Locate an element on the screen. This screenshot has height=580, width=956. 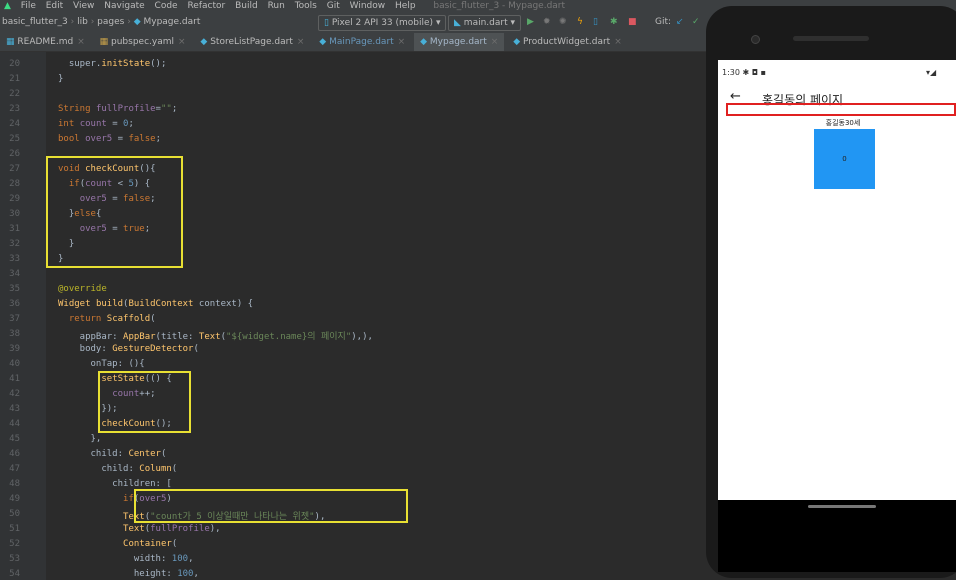
tab-readme: ▦ README.md × is located at coordinates (45, 42).